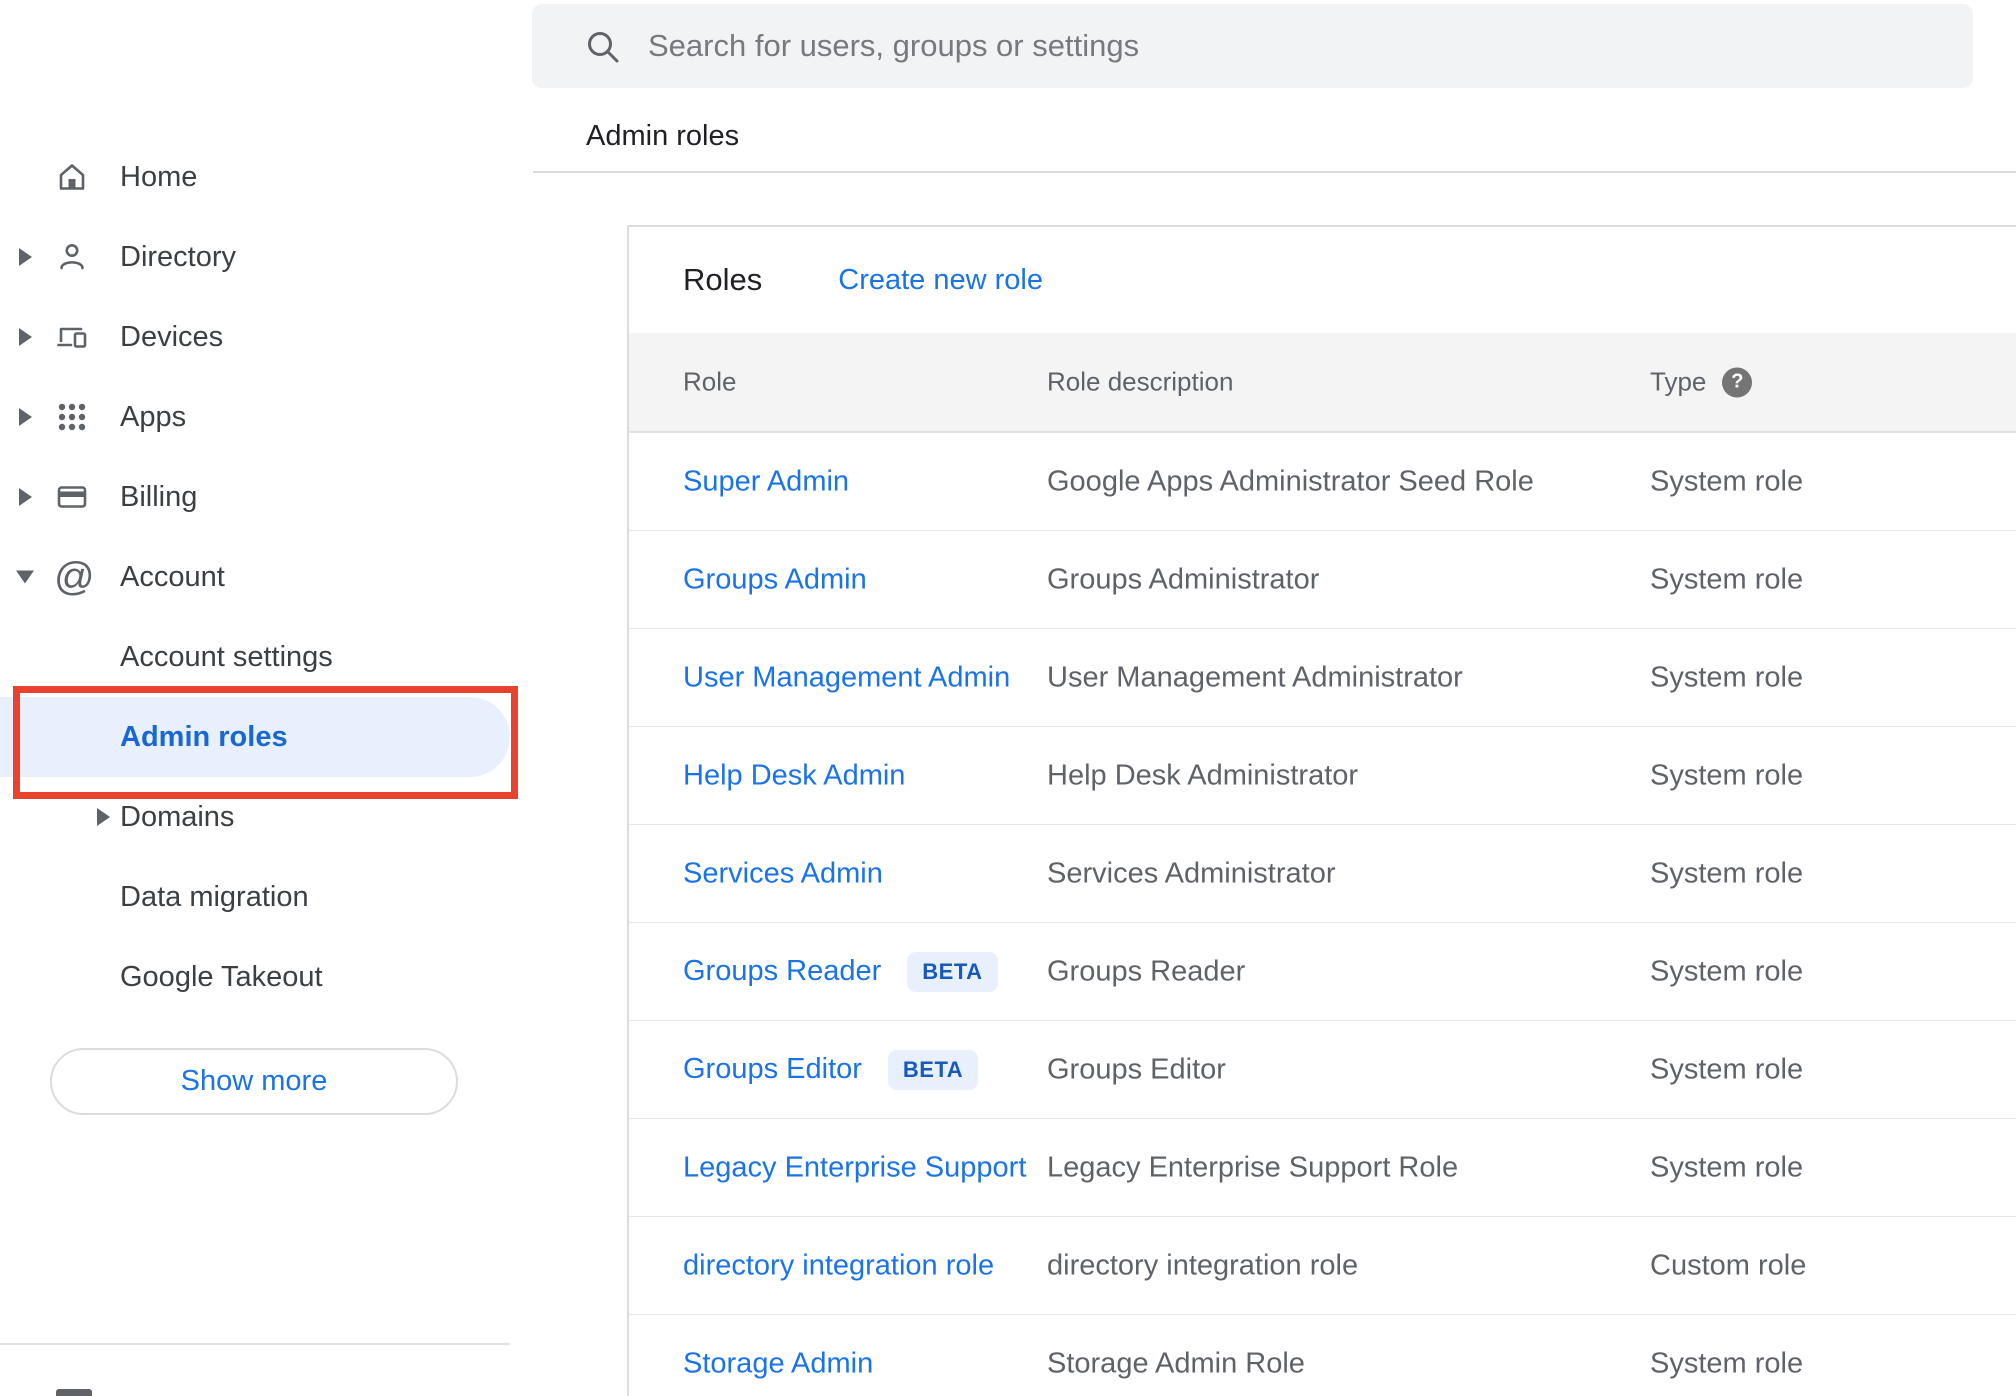  Describe the element at coordinates (172, 336) in the screenshot. I see `sidebar-item-label: Devices` at that location.